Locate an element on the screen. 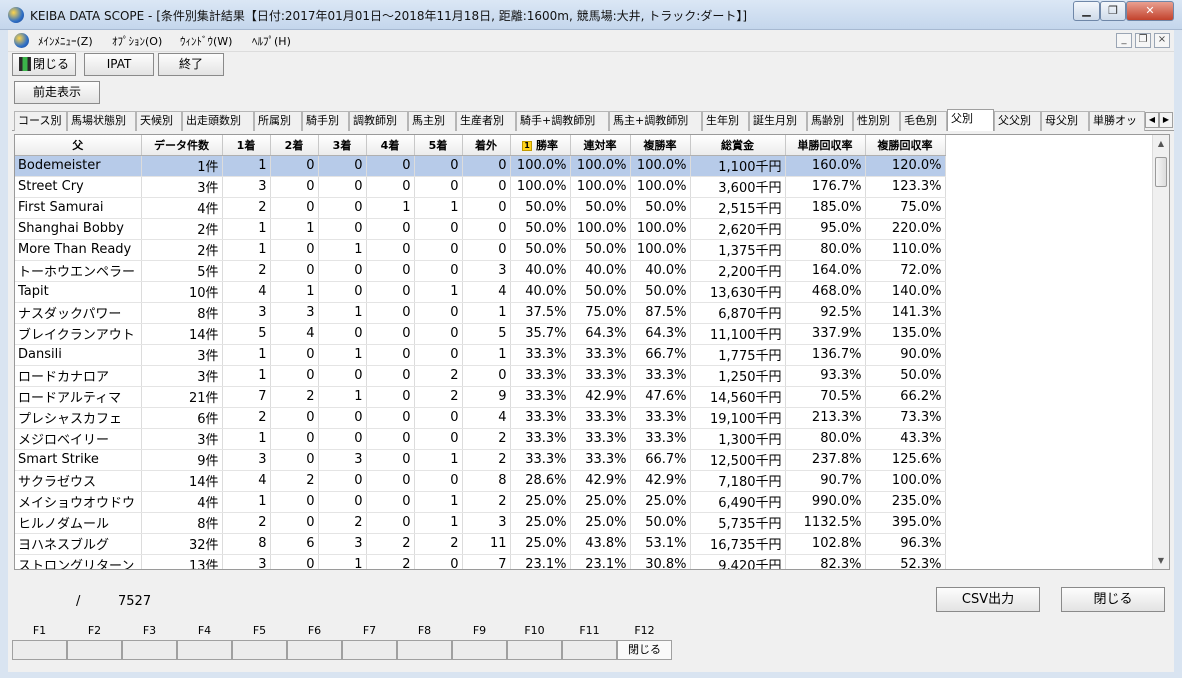 This screenshot has width=1182, height=678. tab-birth-month: 誕生月別 is located at coordinates (778, 121).